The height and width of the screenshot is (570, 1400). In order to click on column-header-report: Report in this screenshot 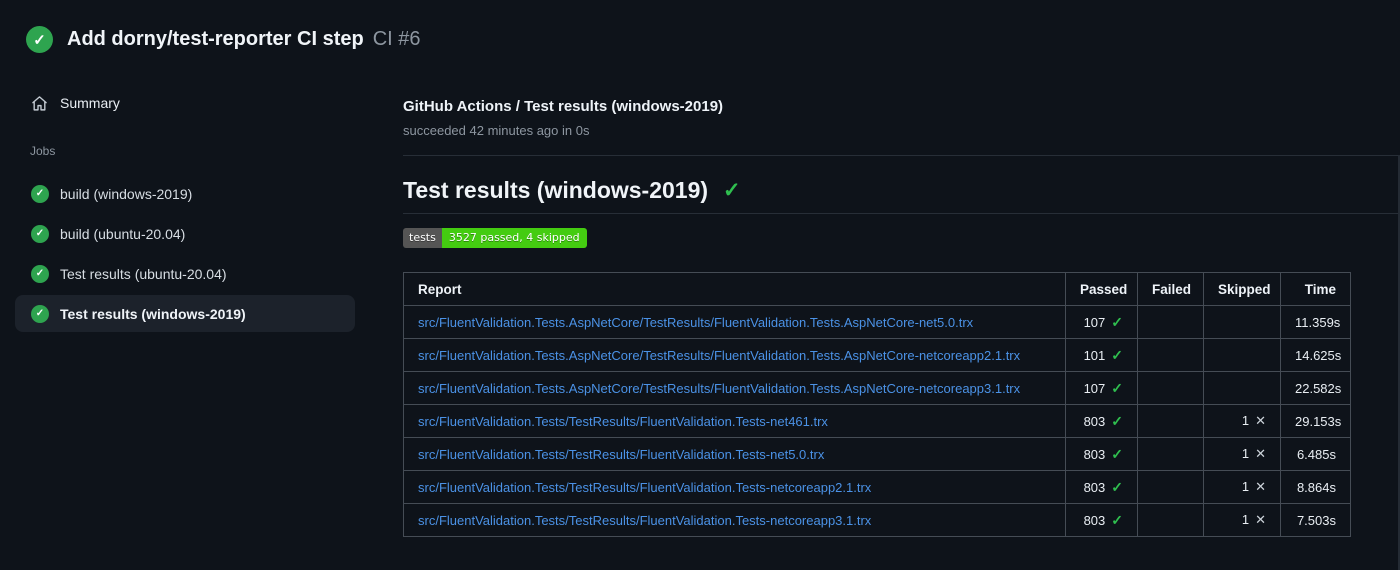, I will do `click(734, 289)`.